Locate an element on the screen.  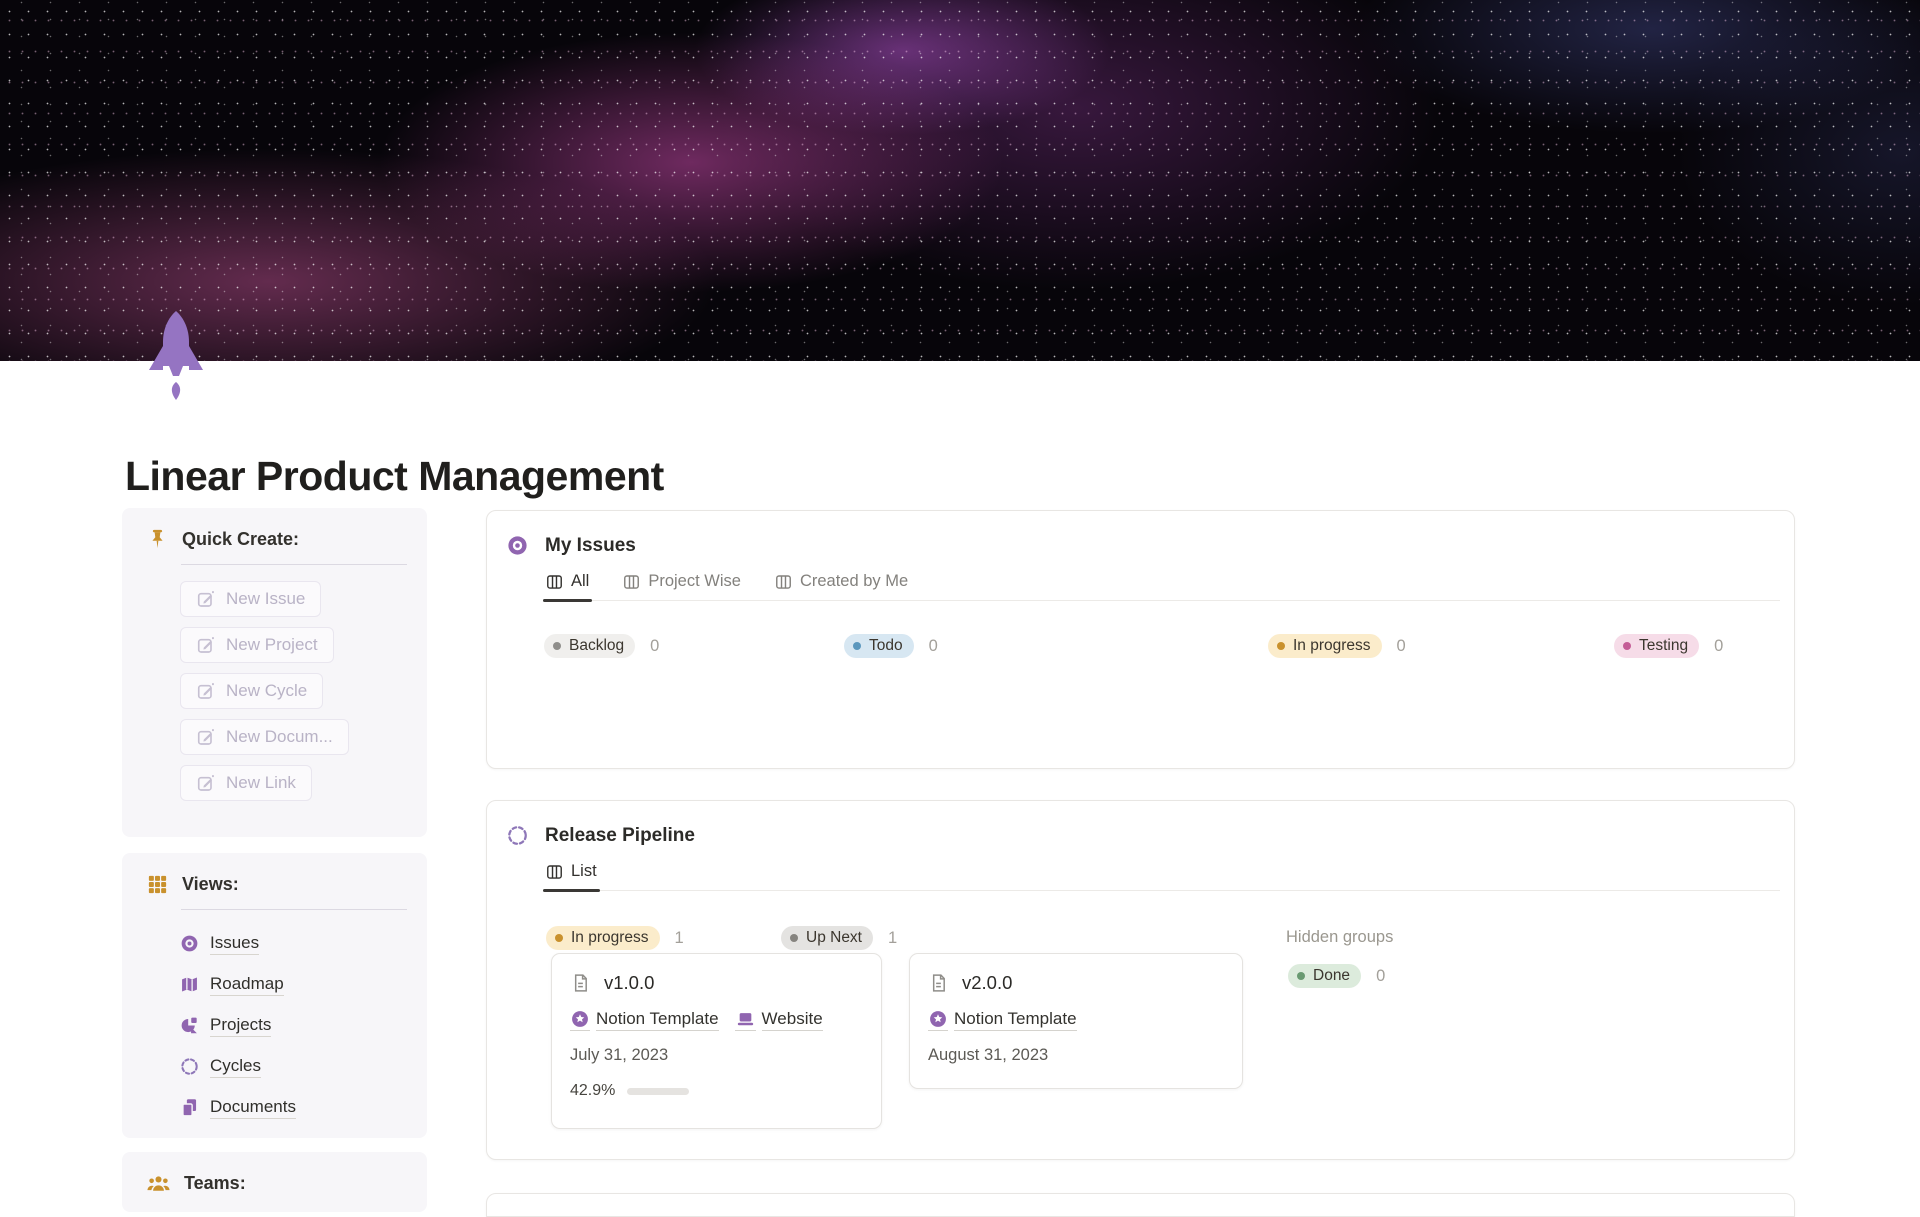
new-project-button: New Project is located at coordinates (257, 645).